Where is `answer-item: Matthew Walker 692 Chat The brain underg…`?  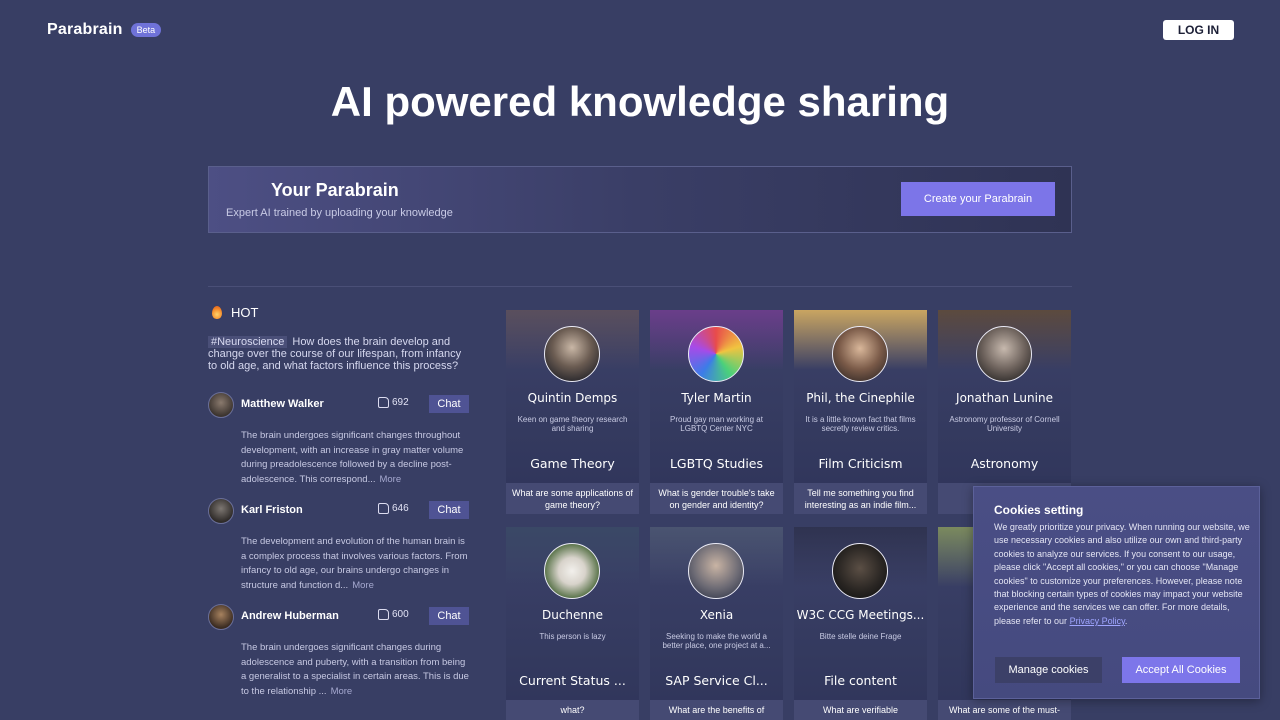 answer-item: Matthew Walker 692 Chat The brain underg… is located at coordinates (340, 439).